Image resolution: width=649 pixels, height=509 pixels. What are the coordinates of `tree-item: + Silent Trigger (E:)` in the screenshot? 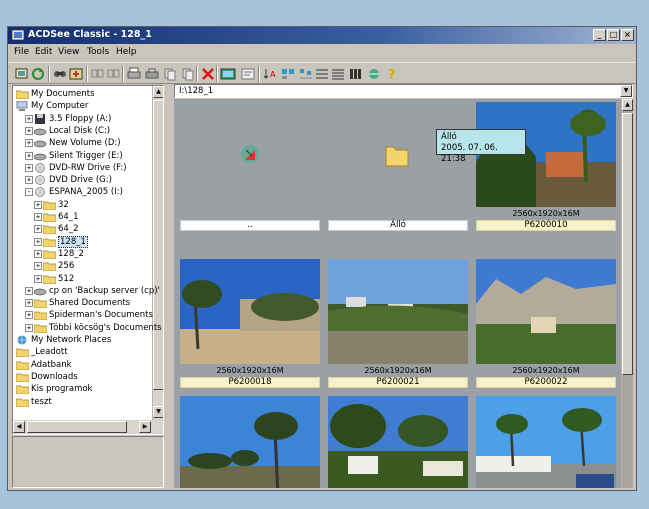 It's located at (74, 156).